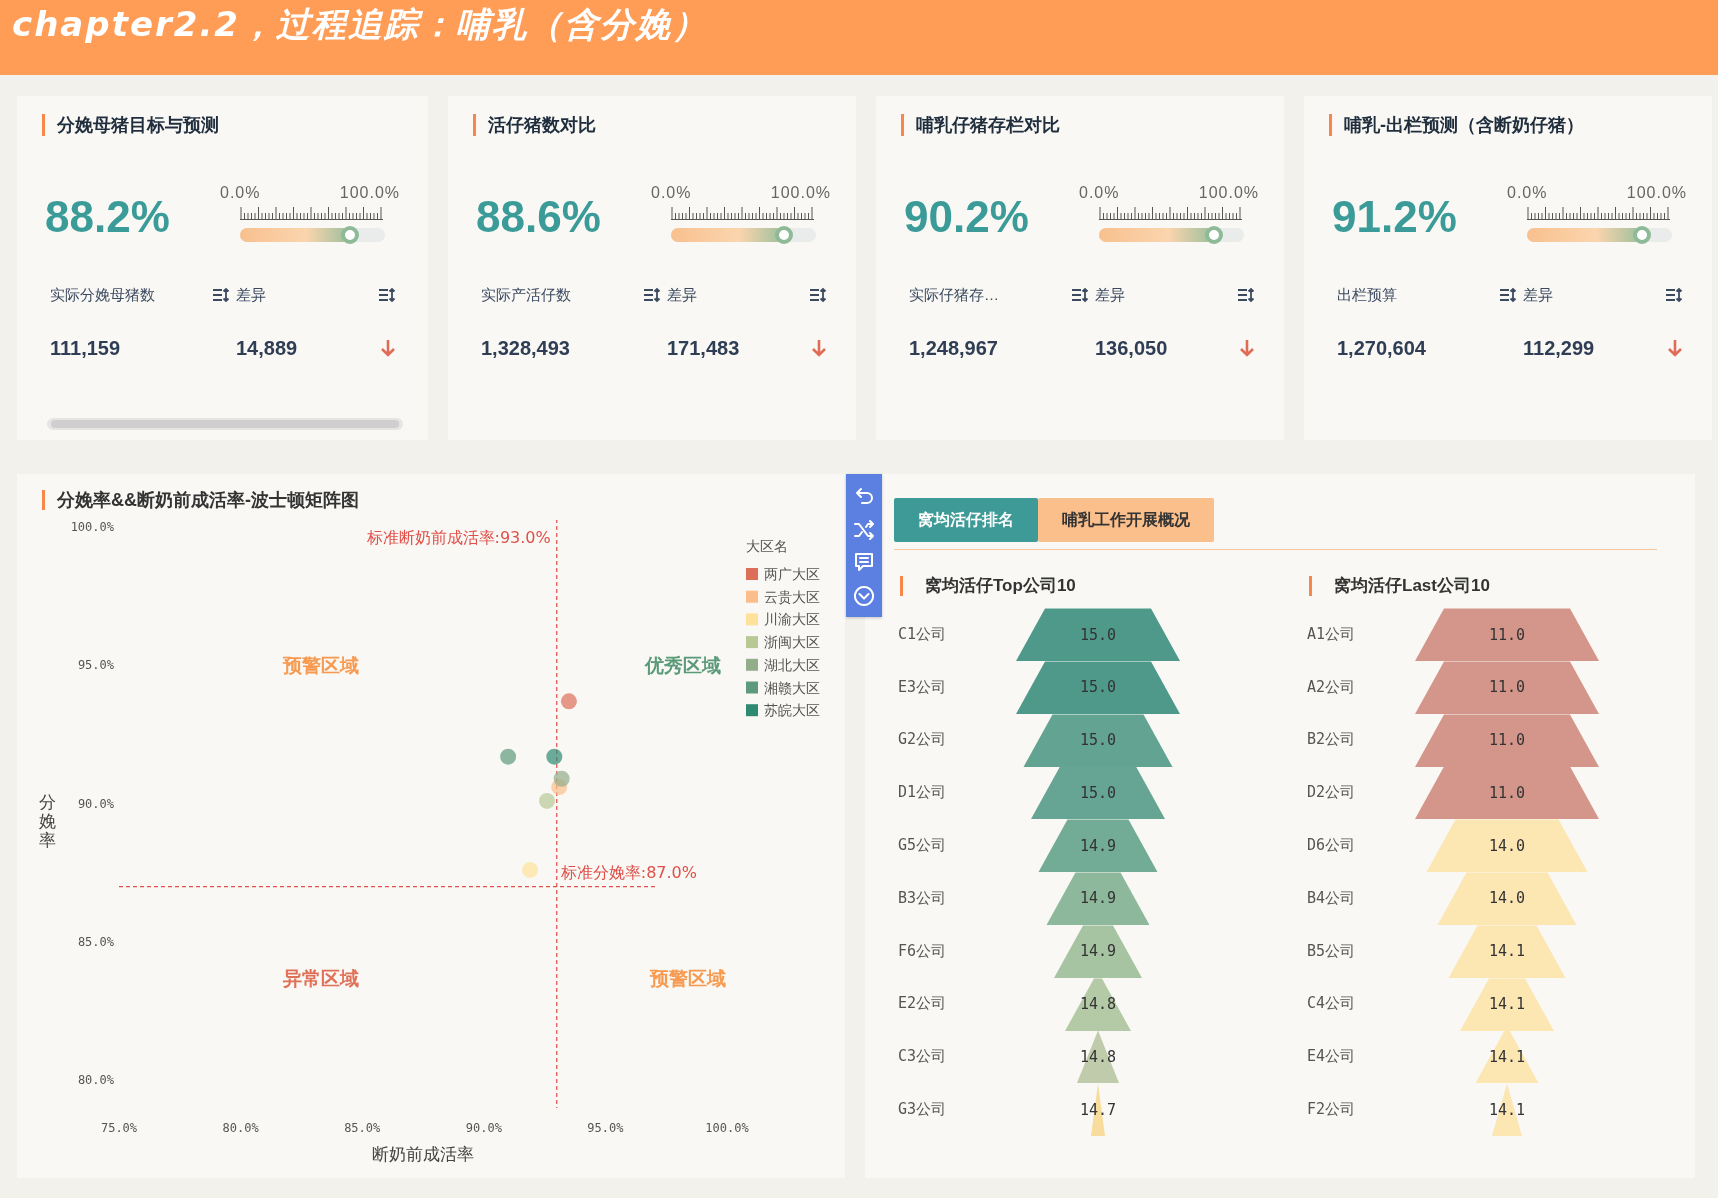 The image size is (1718, 1198). What do you see at coordinates (526, 295) in the screenshot?
I see `column-header: 实际产活仔数` at bounding box center [526, 295].